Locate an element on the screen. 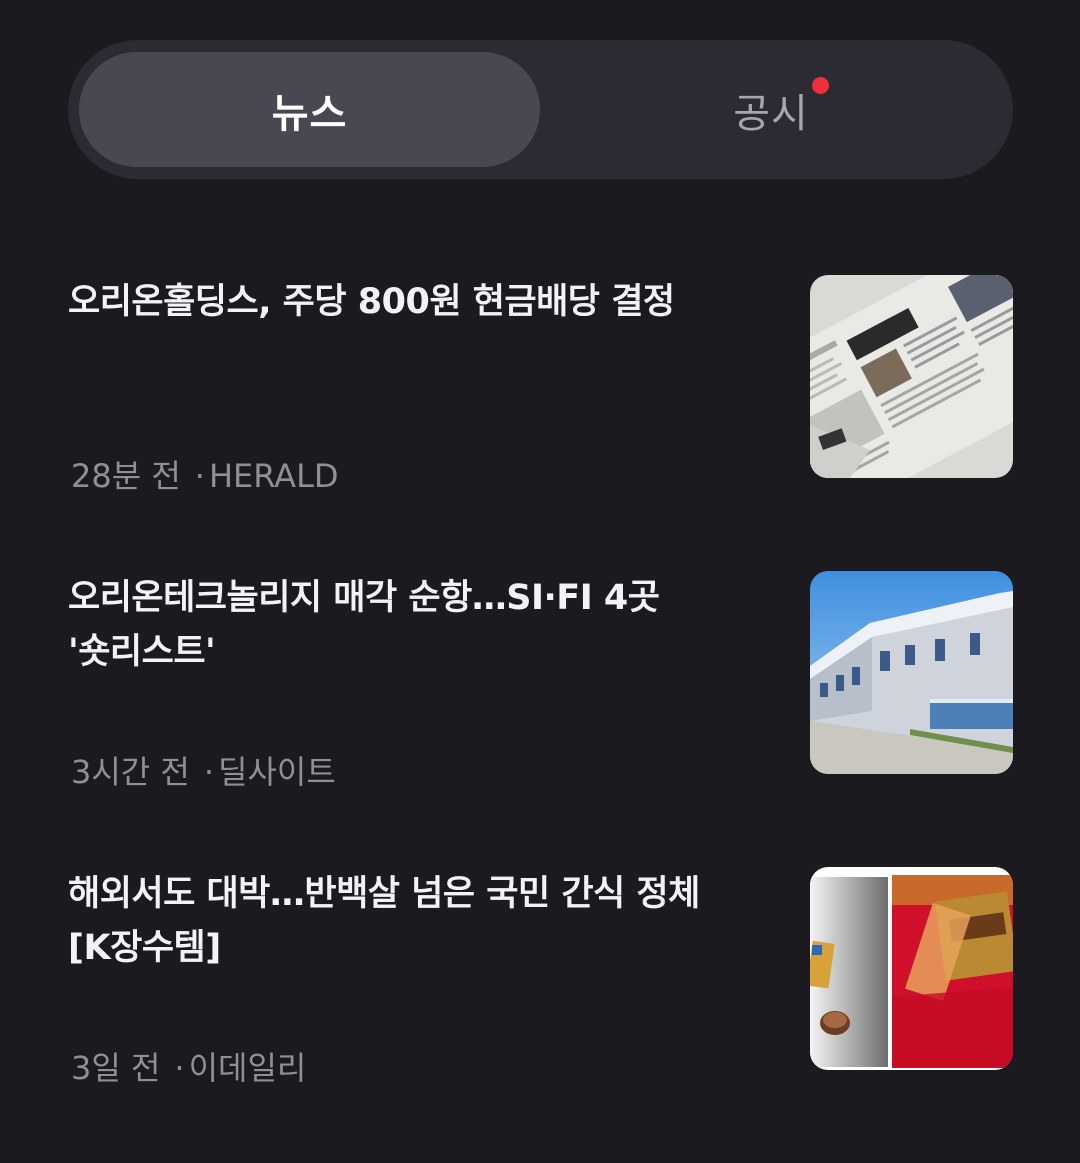 This screenshot has height=1163, width=1080. news-source: 딜사이트 is located at coordinates (277, 772).